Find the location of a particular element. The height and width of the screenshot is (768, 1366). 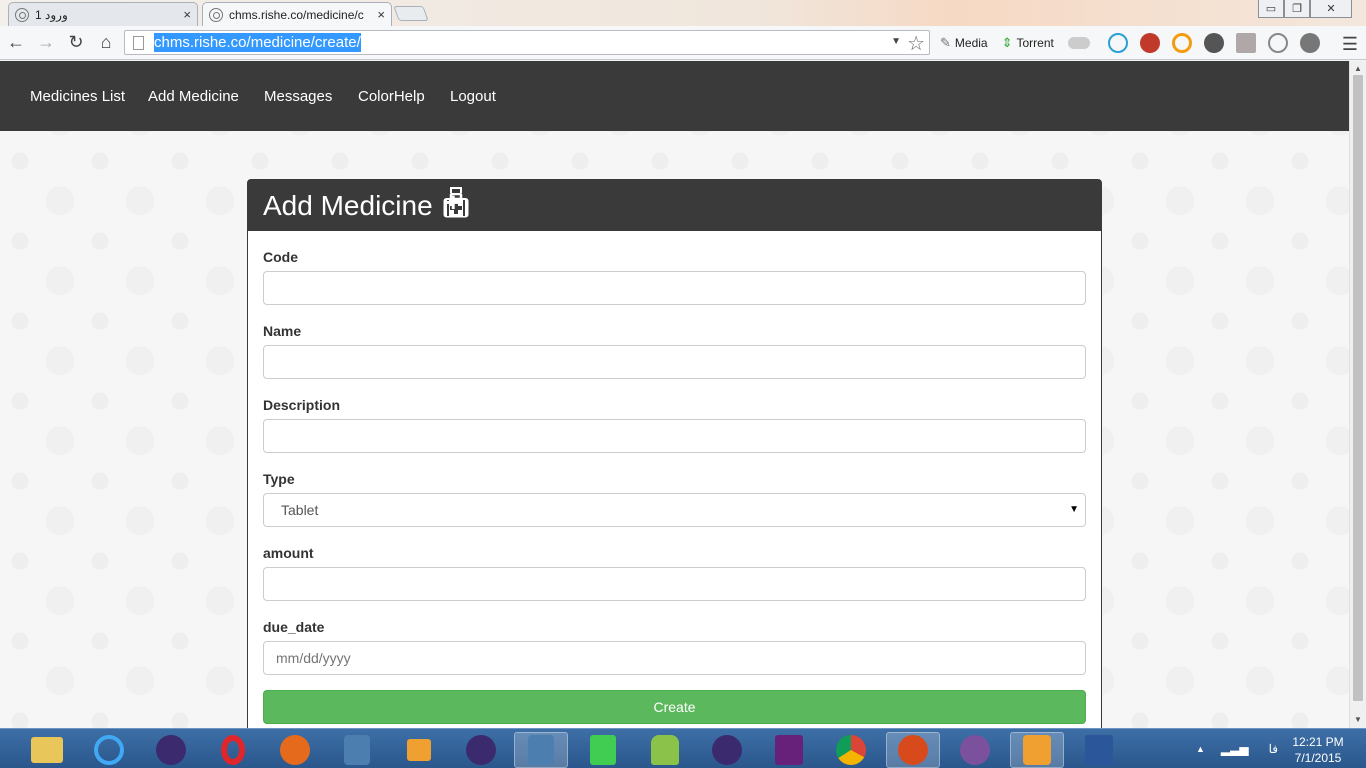

type-label: Type is located at coordinates (279, 479).